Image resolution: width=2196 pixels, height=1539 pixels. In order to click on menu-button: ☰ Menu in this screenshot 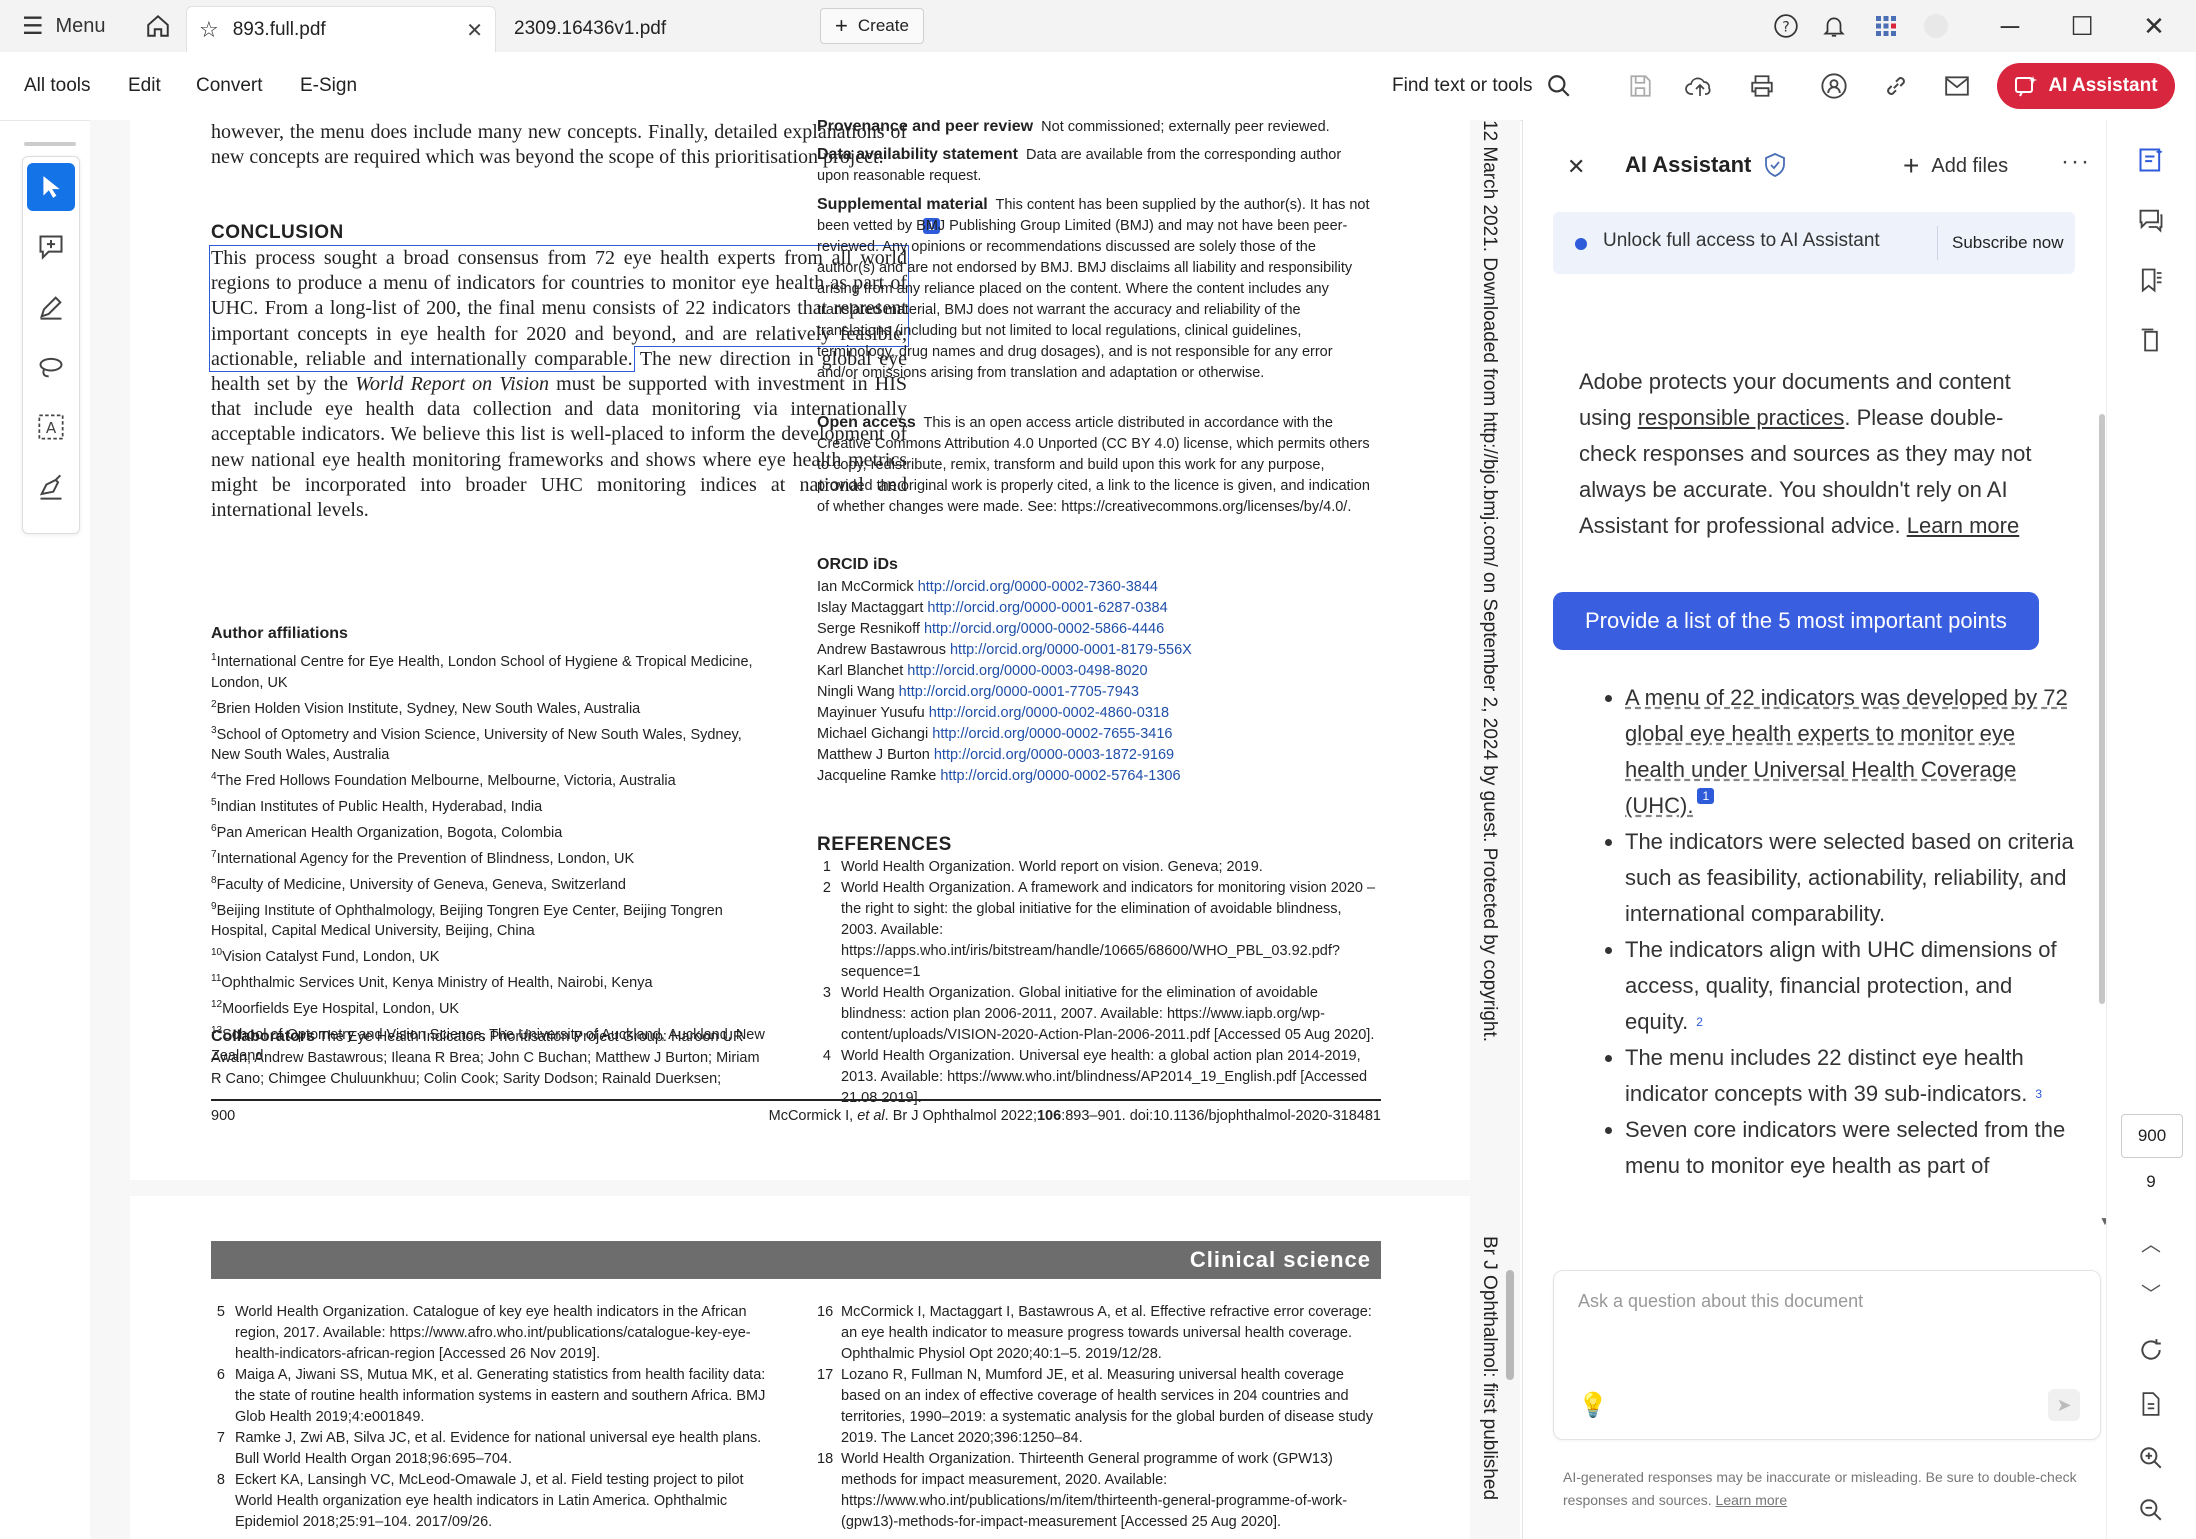, I will do `click(64, 26)`.